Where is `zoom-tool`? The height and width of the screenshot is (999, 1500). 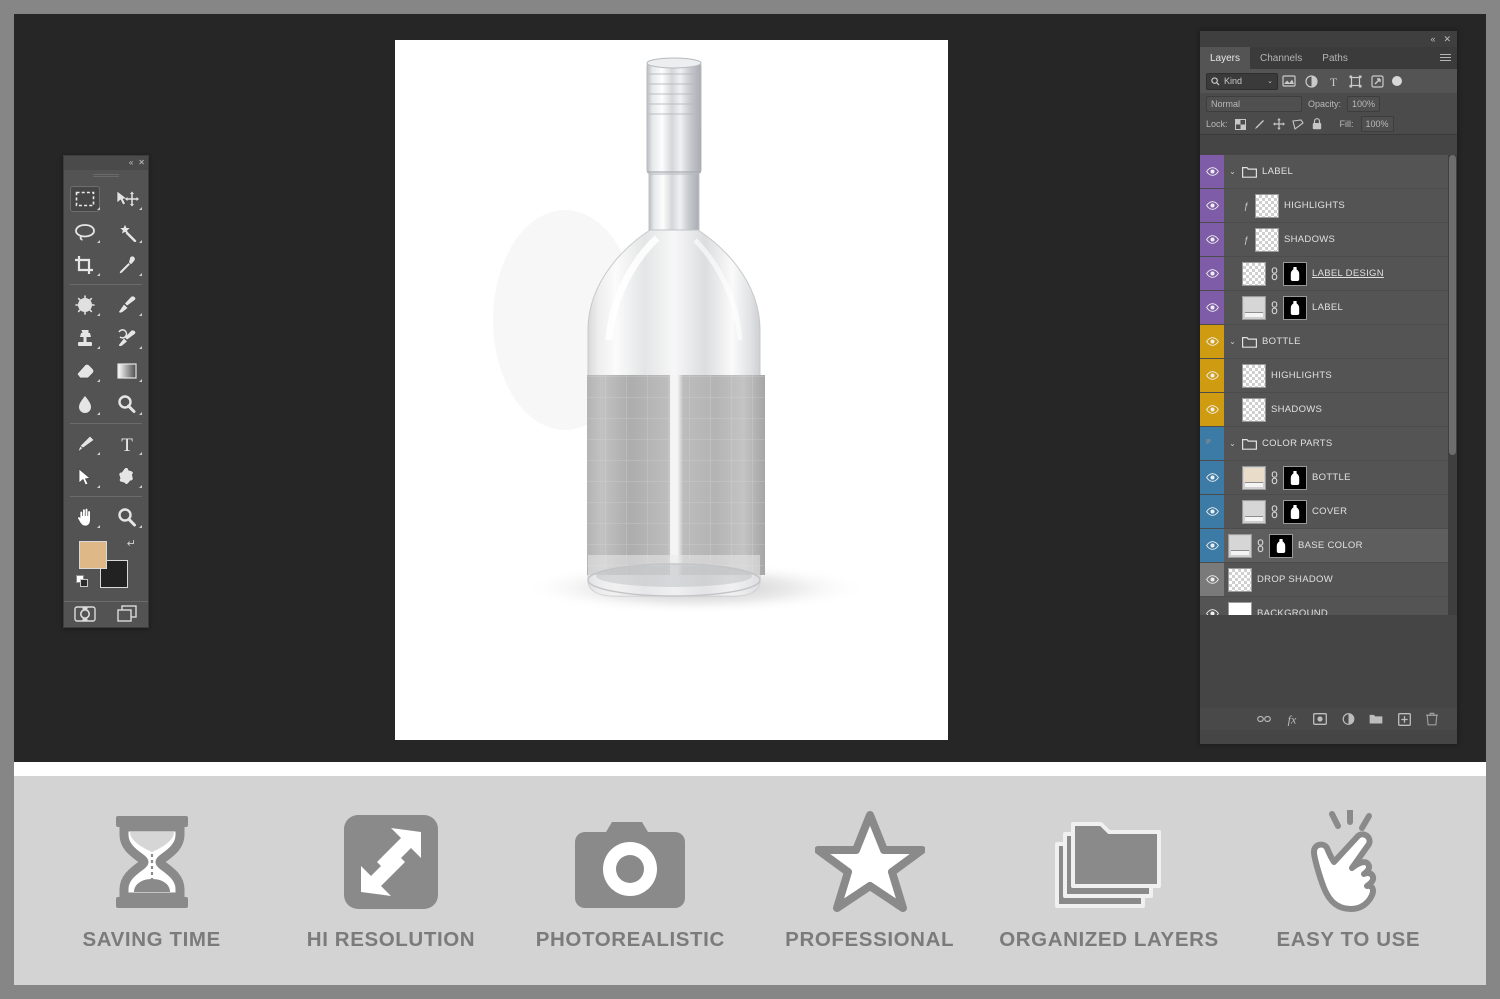 zoom-tool is located at coordinates (127, 516).